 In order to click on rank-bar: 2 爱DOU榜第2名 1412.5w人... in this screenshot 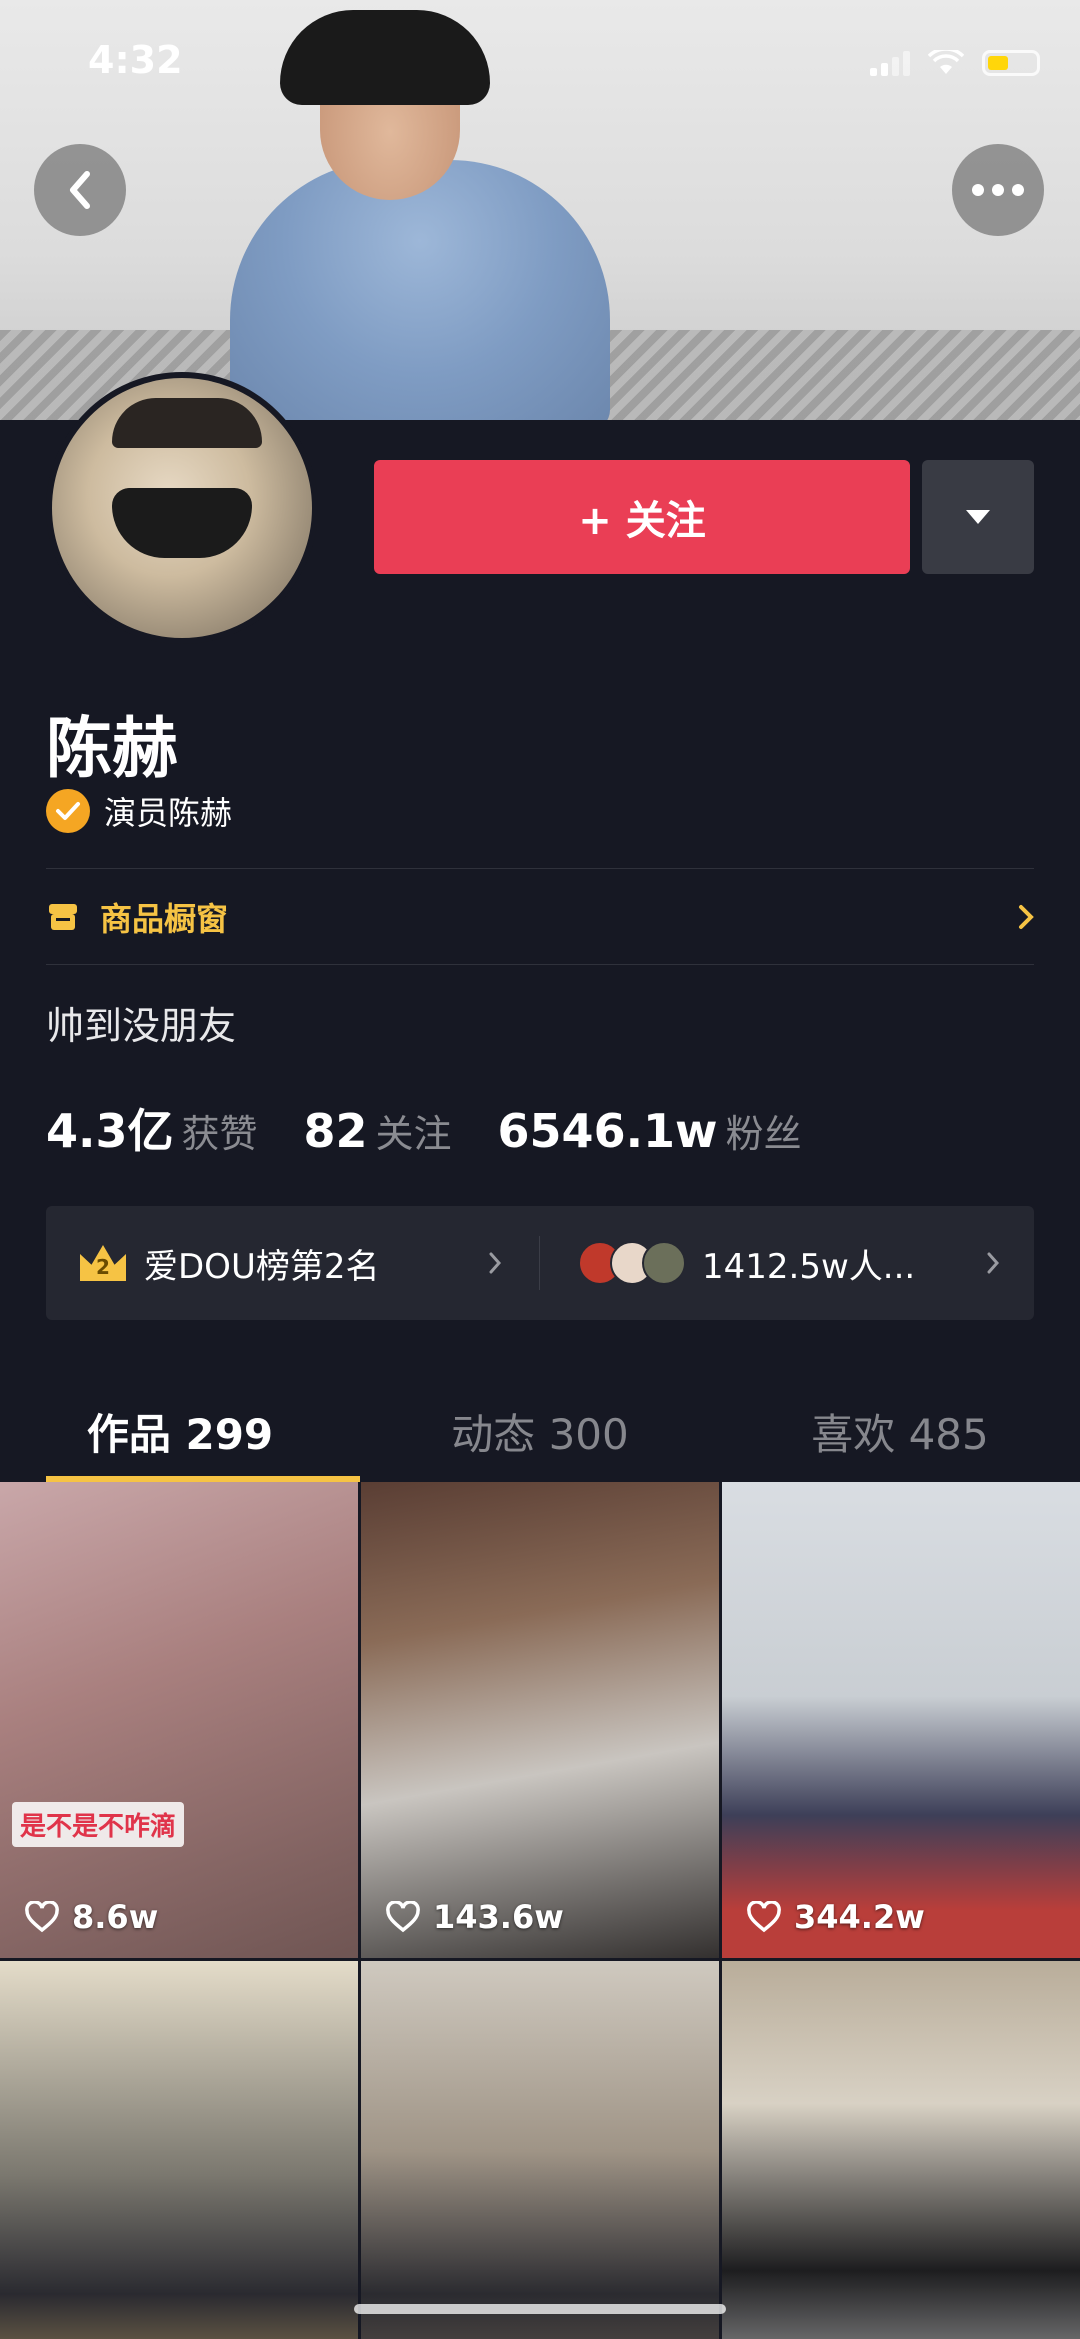, I will do `click(540, 1263)`.